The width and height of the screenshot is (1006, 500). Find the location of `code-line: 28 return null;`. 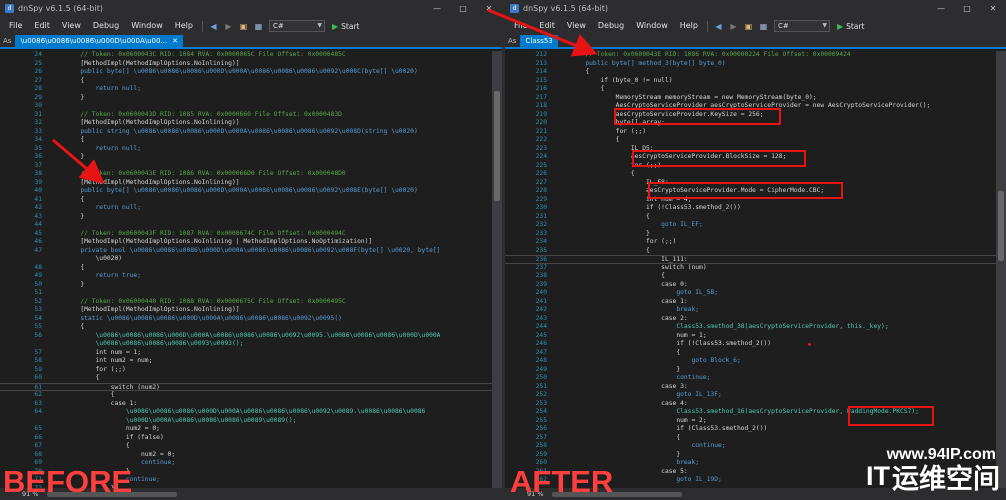

code-line: 28 return null; is located at coordinates (246, 89).